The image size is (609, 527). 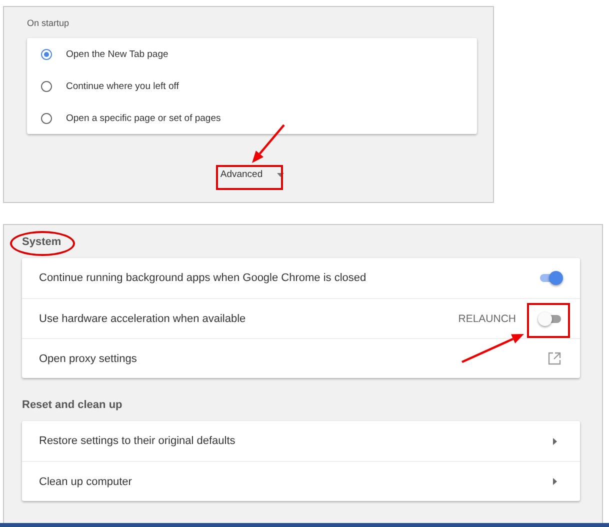 I want to click on section-heading: On startup, so click(x=48, y=23).